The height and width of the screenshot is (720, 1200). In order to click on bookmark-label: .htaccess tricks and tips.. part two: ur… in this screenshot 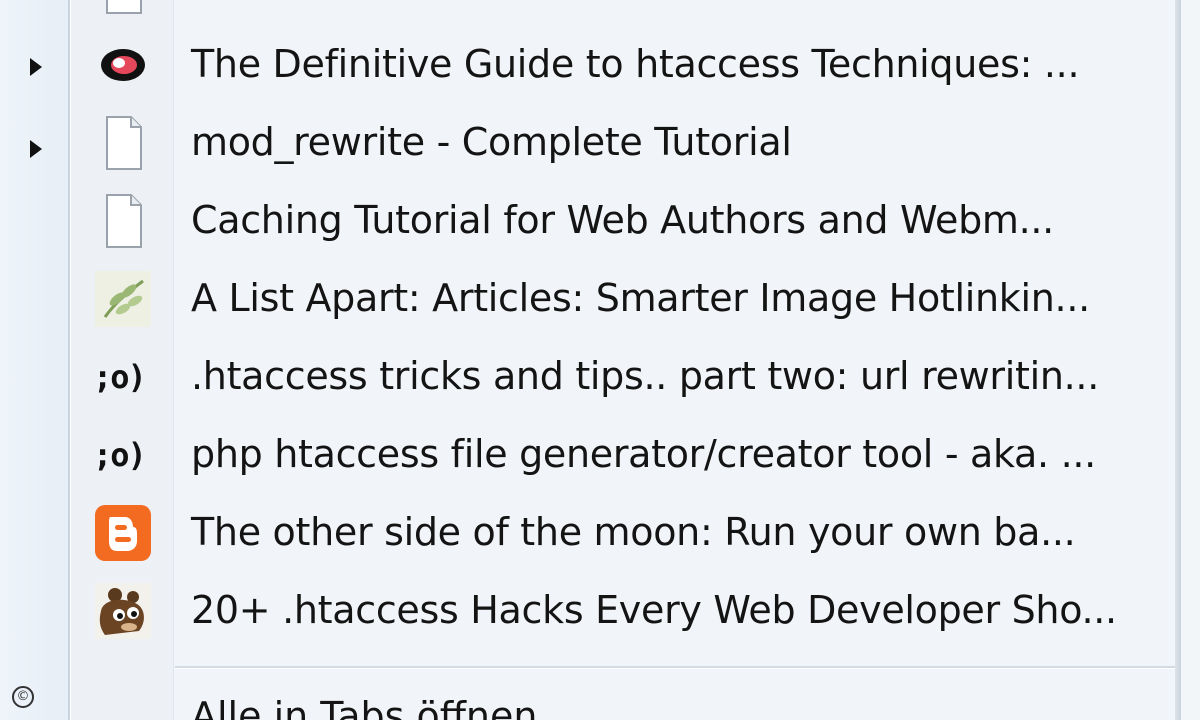, I will do `click(645, 376)`.